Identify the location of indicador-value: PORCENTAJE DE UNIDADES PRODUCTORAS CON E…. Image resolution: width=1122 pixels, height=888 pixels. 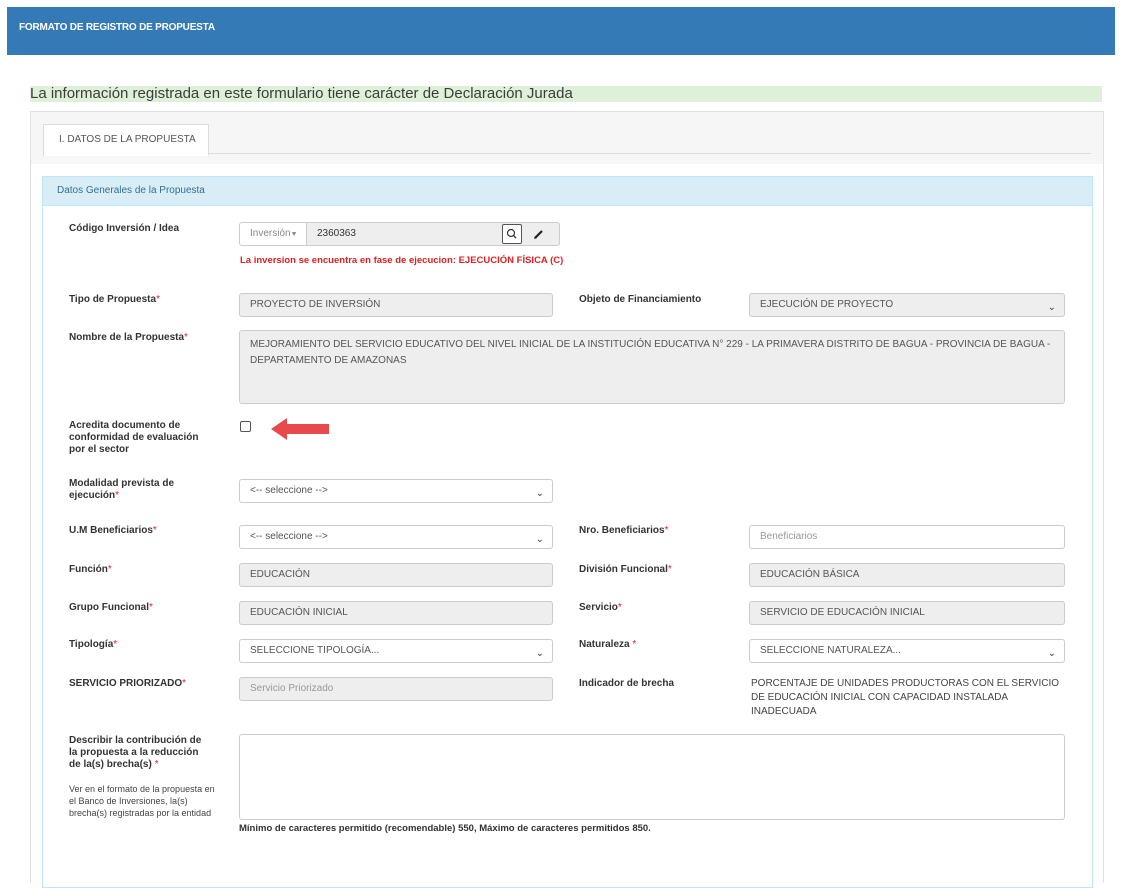
(905, 697).